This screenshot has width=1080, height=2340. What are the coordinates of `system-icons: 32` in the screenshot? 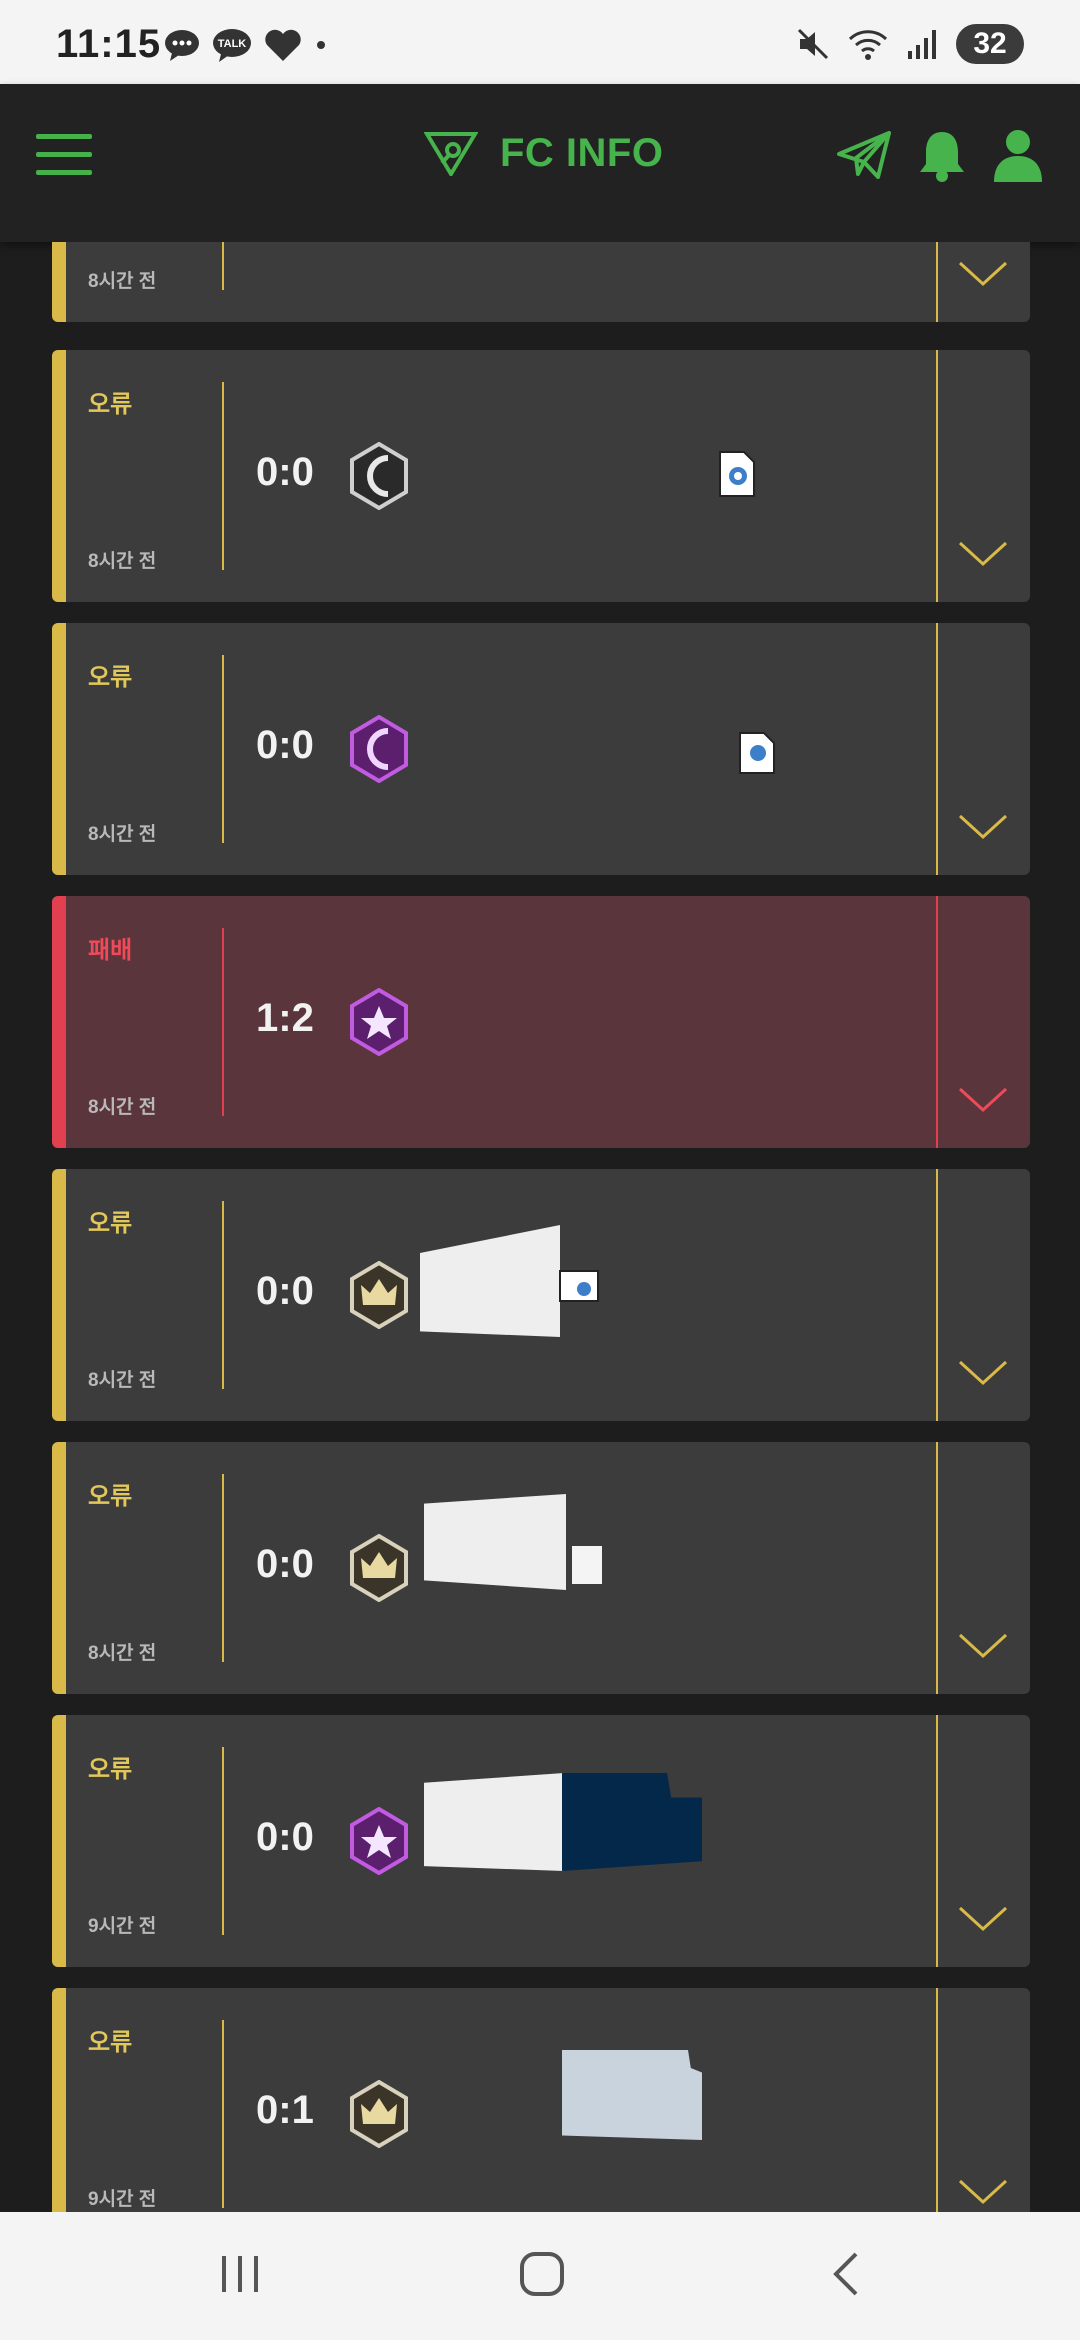 It's located at (910, 44).